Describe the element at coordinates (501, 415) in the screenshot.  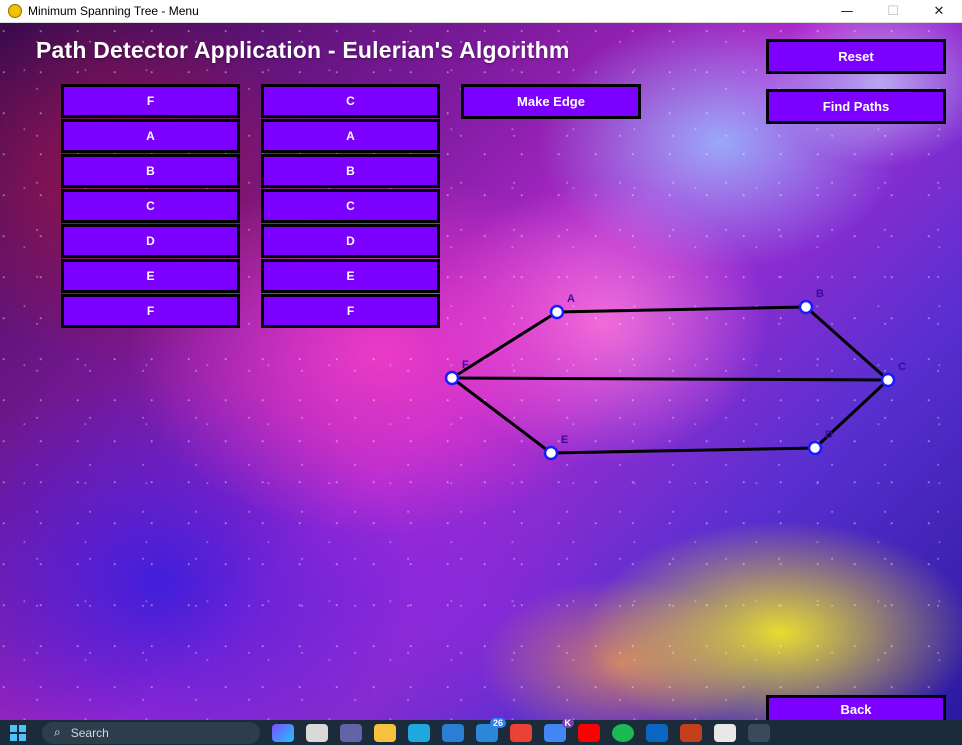
I see `graph-edge-f-e` at that location.